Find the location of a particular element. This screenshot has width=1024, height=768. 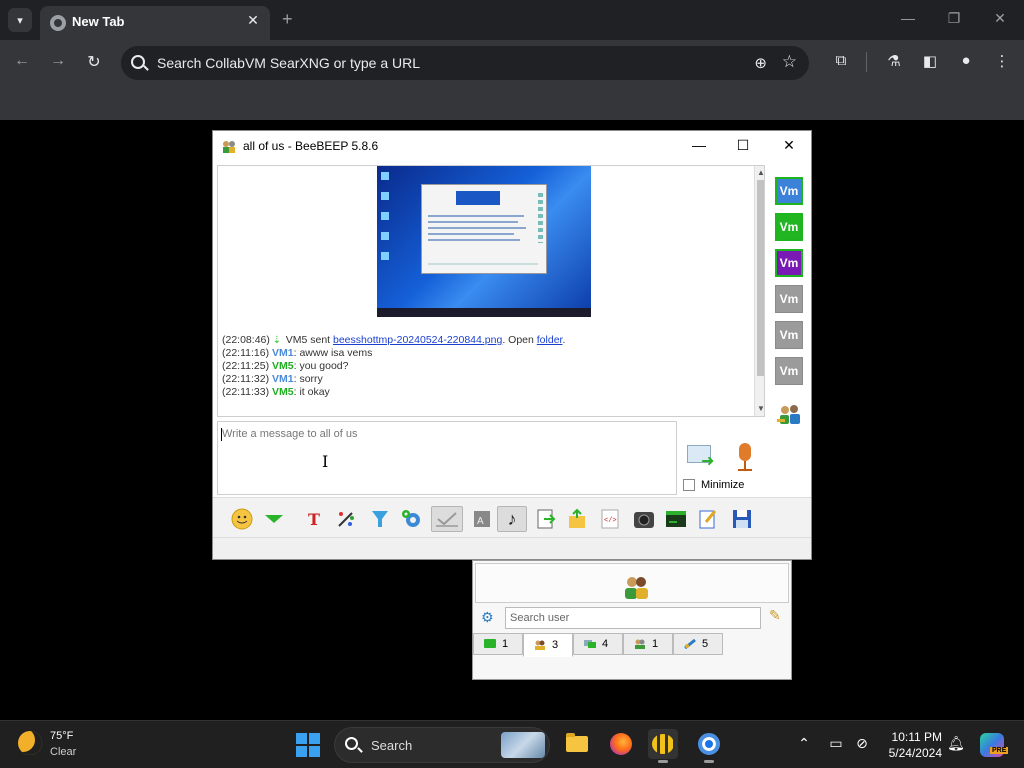

screenshot-desktop-icons is located at coordinates (385, 222).